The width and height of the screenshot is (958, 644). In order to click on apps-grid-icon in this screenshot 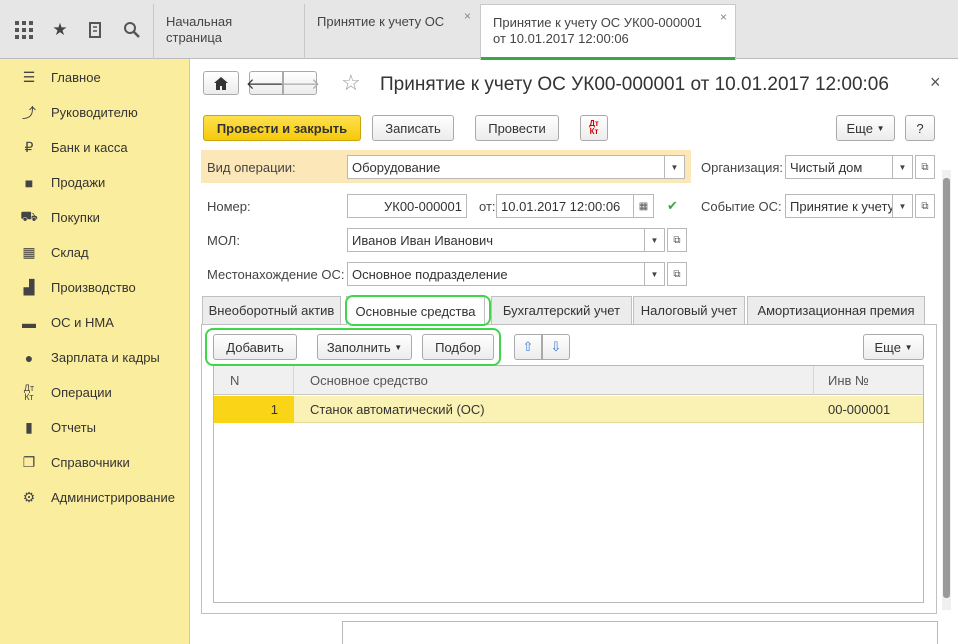, I will do `click(24, 30)`.